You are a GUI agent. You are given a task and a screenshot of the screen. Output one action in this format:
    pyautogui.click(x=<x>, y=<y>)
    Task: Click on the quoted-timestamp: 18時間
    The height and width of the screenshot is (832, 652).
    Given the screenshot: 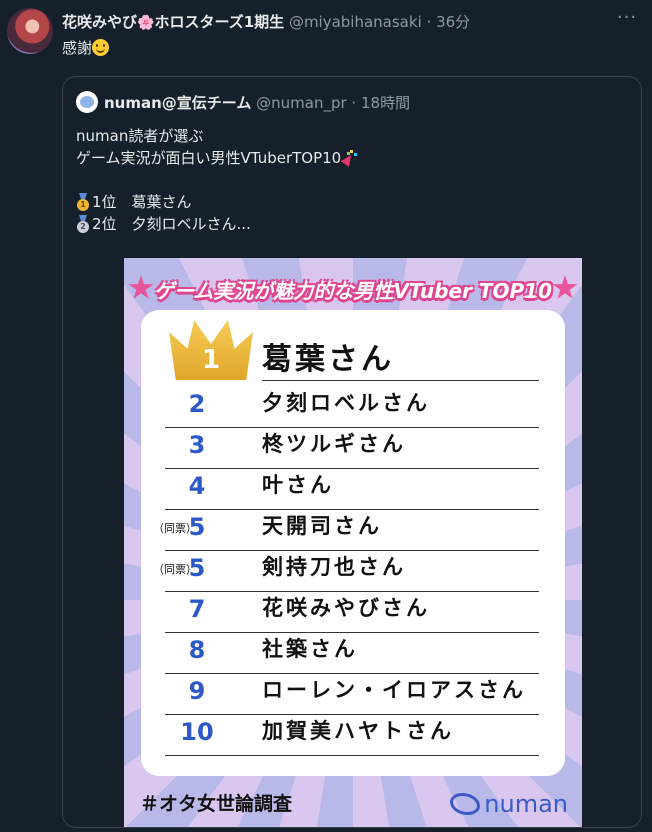 What is the action you would take?
    pyautogui.click(x=385, y=103)
    